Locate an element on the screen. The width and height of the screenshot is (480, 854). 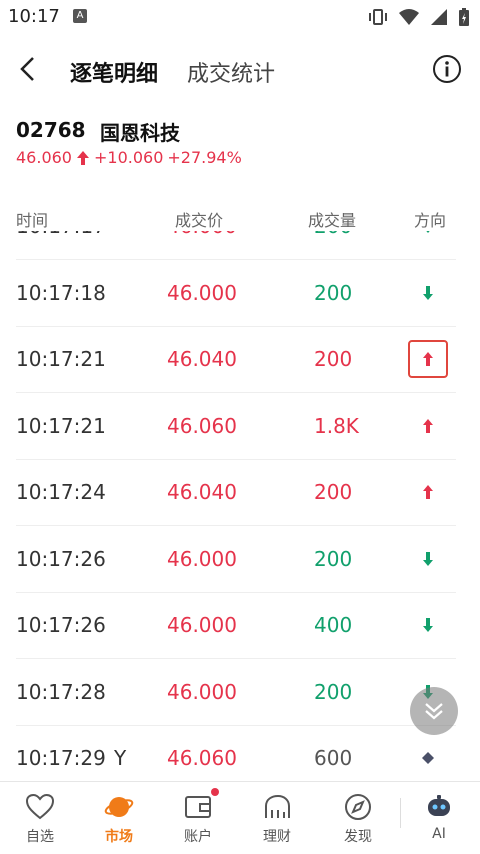
row-time: 10:17:29 is located at coordinates (61, 758).